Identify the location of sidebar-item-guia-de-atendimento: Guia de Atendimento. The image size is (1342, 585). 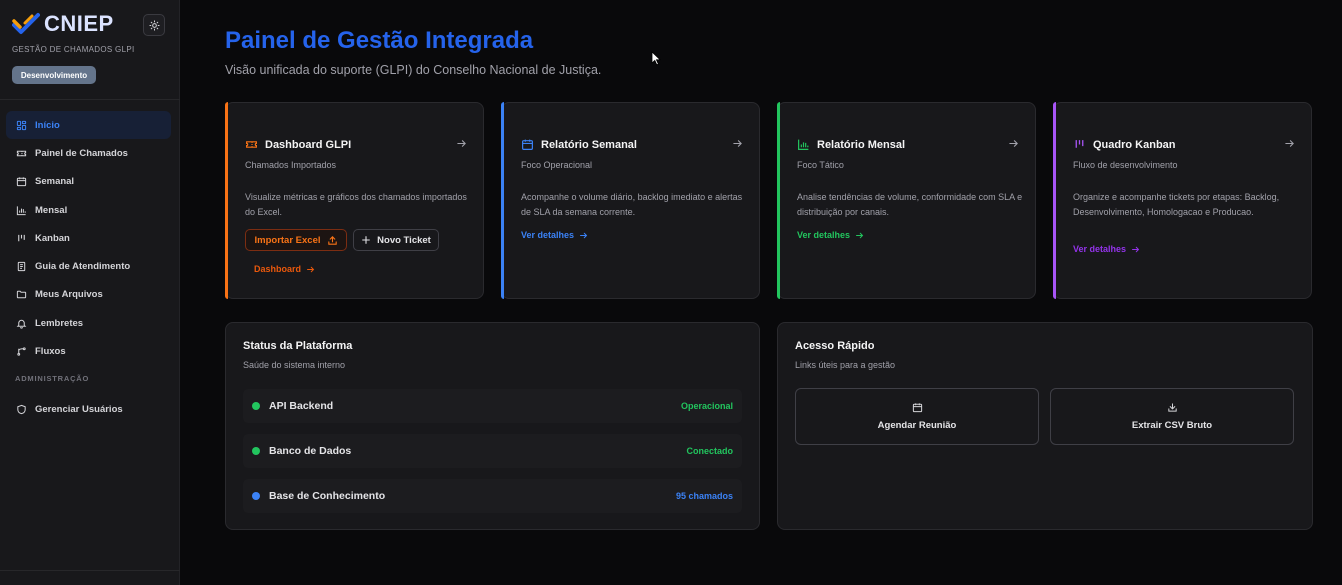
(88, 266).